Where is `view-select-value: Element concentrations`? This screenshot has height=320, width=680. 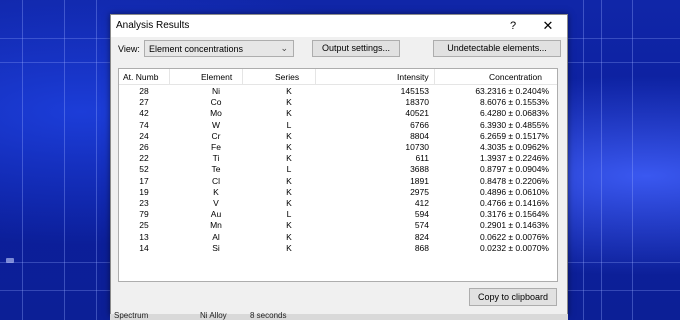 view-select-value: Element concentrations is located at coordinates (196, 49).